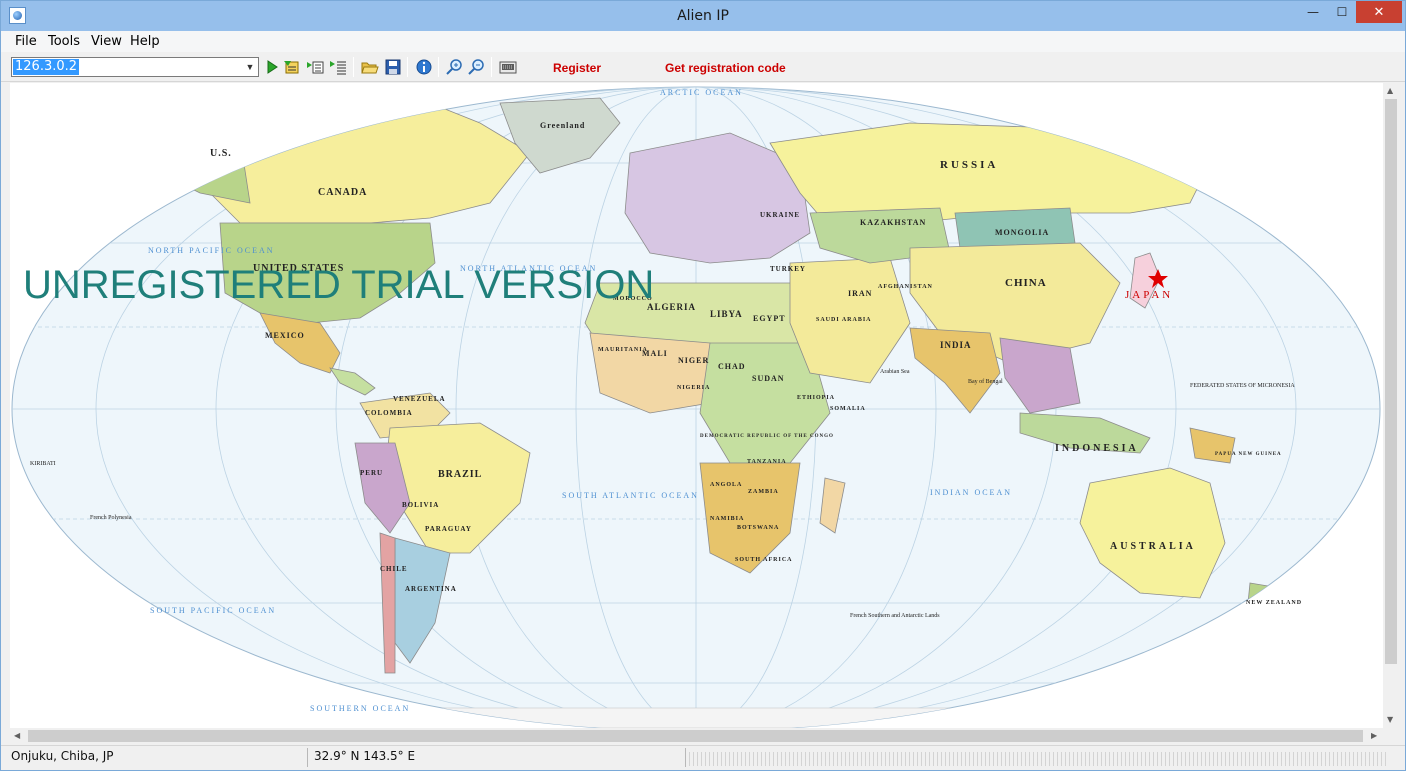 This screenshot has width=1406, height=771. I want to click on scroll-up-icon: ▲, so click(1390, 90).